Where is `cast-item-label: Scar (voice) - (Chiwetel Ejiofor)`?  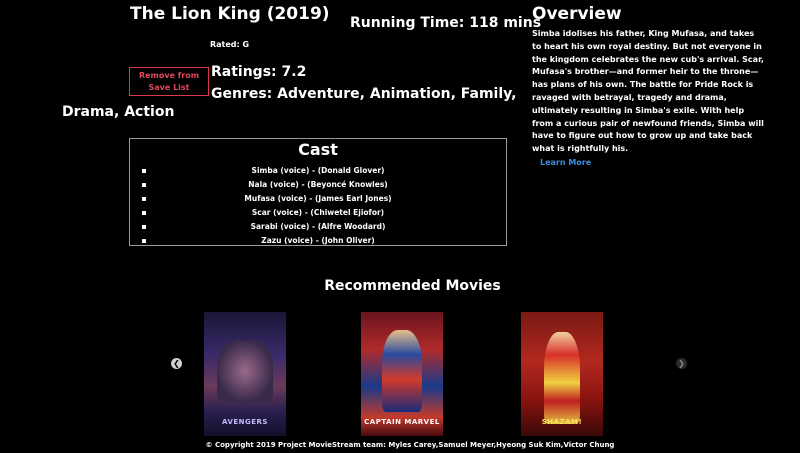
cast-item-label: Scar (voice) - (Chiwetel Ejiofor) is located at coordinates (318, 212).